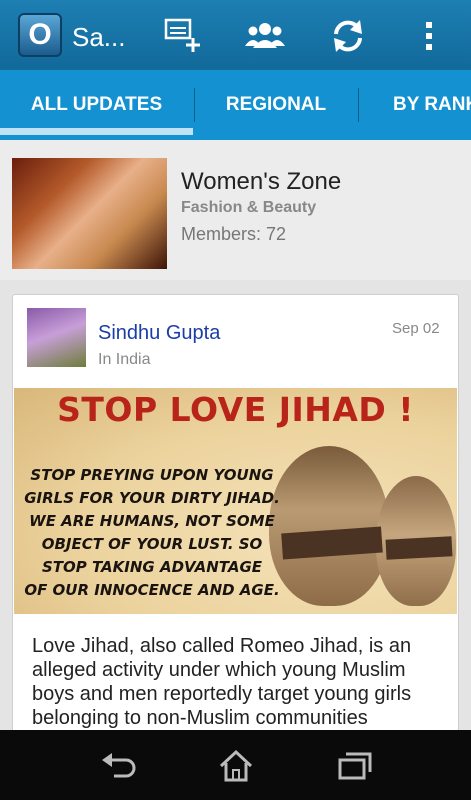  I want to click on image-text-line: OF OUR INNOCENCE AND AGE., so click(152, 590).